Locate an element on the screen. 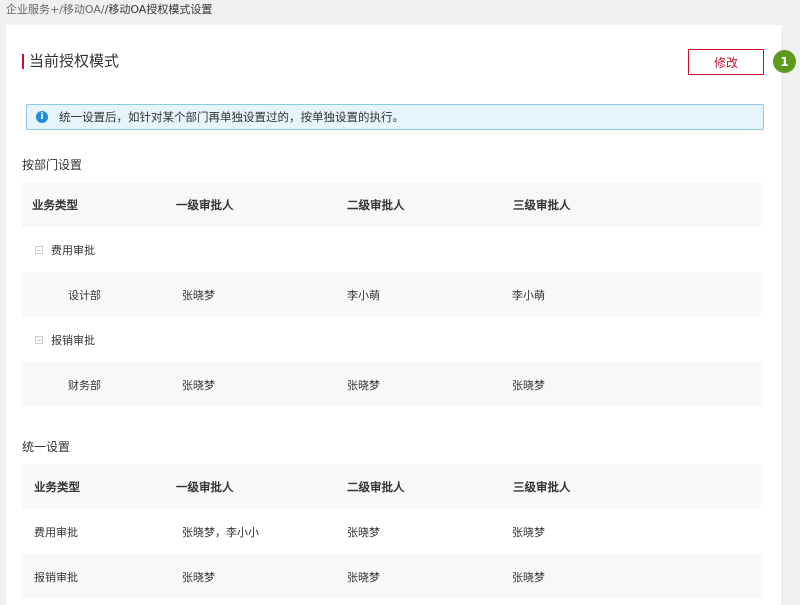 This screenshot has height=605, width=800. section-title-by-department: 按部门设置 is located at coordinates (52, 165).